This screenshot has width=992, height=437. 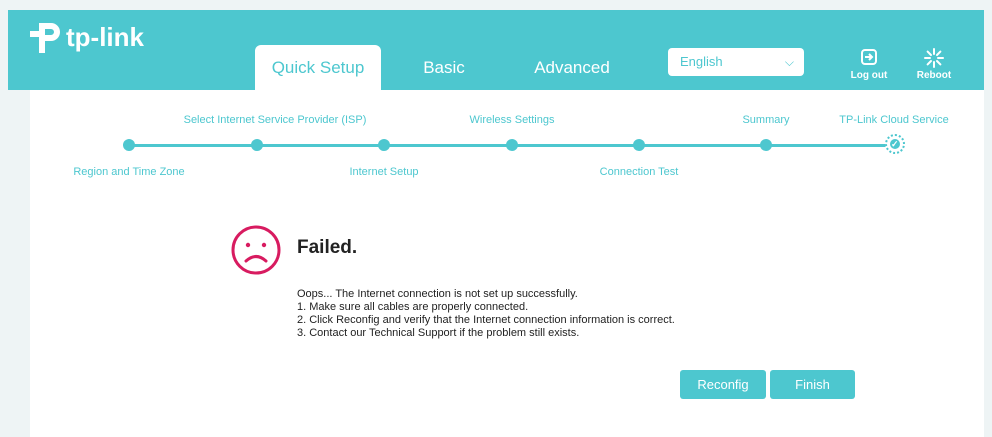 I want to click on check-icon: ✓, so click(x=895, y=144).